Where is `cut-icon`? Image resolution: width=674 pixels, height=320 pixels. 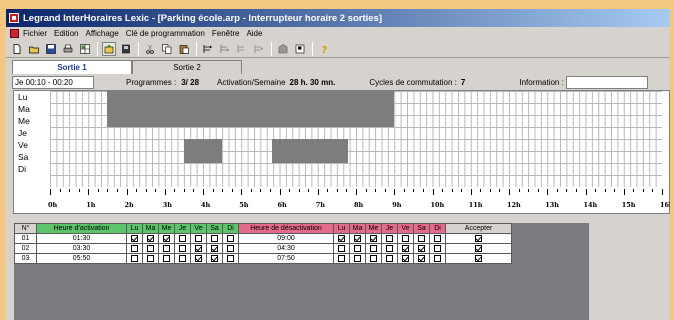
cut-icon is located at coordinates (150, 49).